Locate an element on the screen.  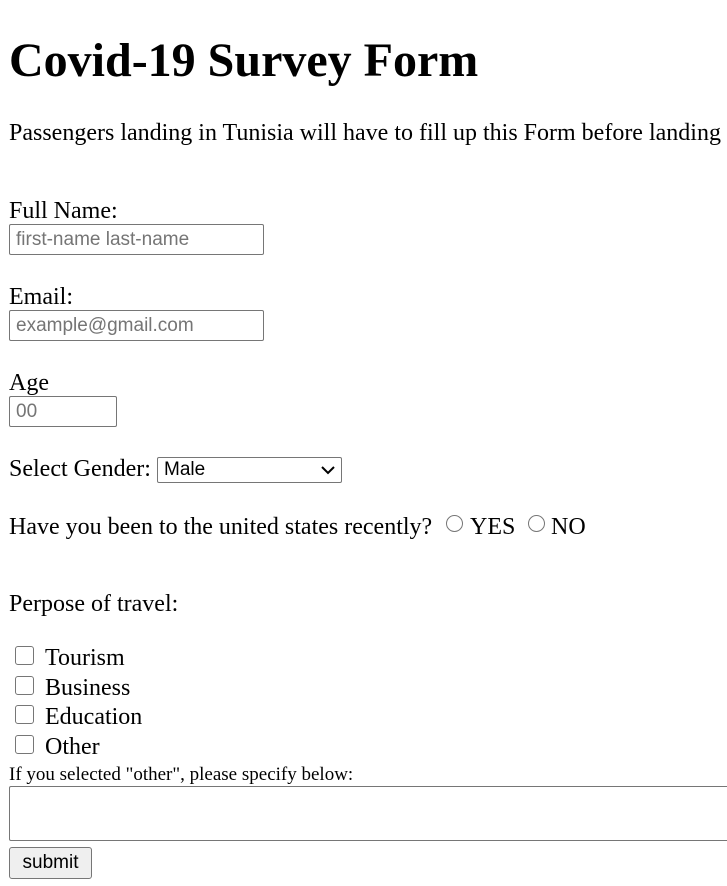
checkbox-education-label: Education is located at coordinates (94, 717).